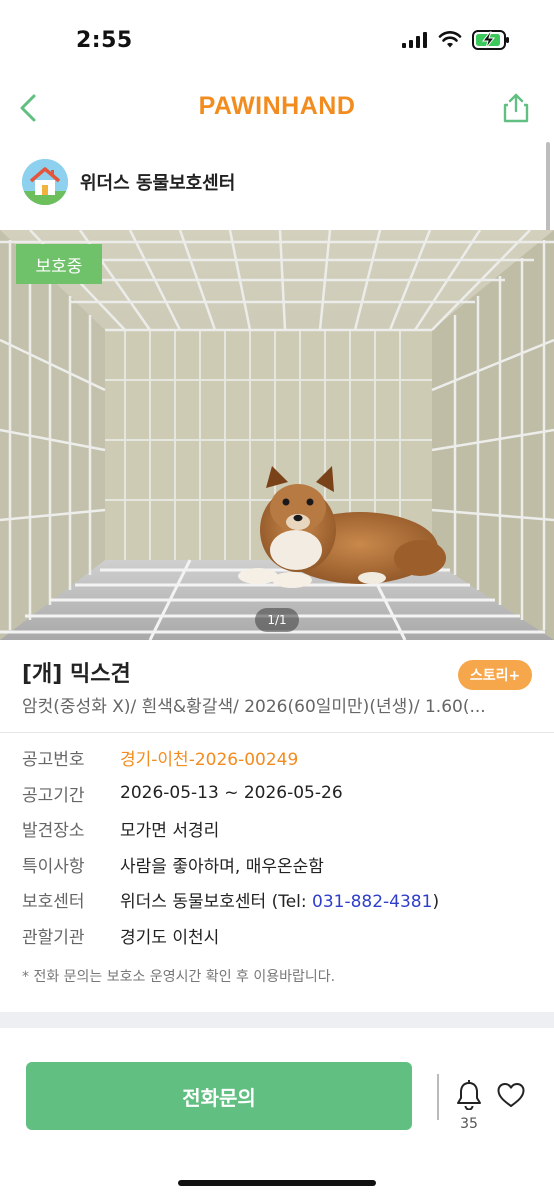 Image resolution: width=554 pixels, height=1200 pixels. I want to click on info-row-special-notes: 특이사항 사람을 좋아하며, 매우온순함, so click(277, 865).